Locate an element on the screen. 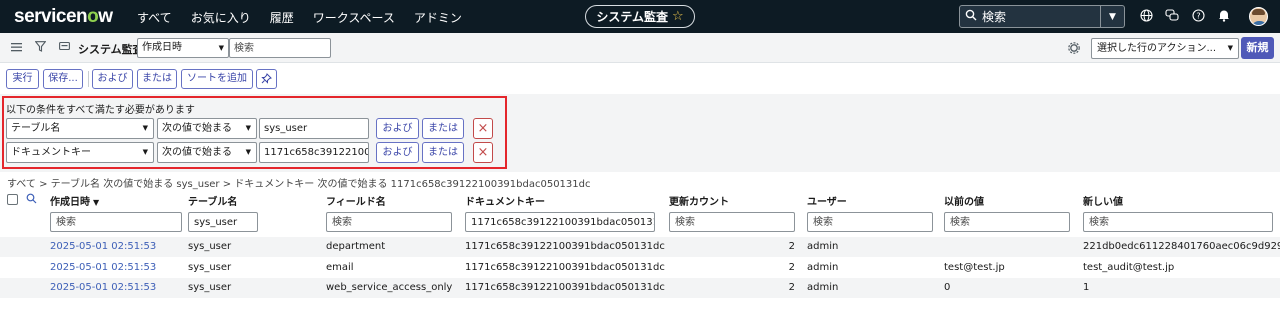 This screenshot has width=1280, height=320. gear-icon is located at coordinates (1074, 49).